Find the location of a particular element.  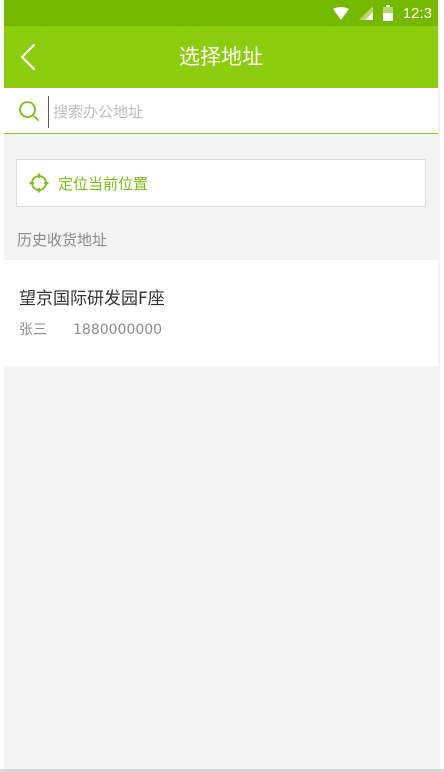

contact-info: 张三 1880000000 is located at coordinates (90, 330).